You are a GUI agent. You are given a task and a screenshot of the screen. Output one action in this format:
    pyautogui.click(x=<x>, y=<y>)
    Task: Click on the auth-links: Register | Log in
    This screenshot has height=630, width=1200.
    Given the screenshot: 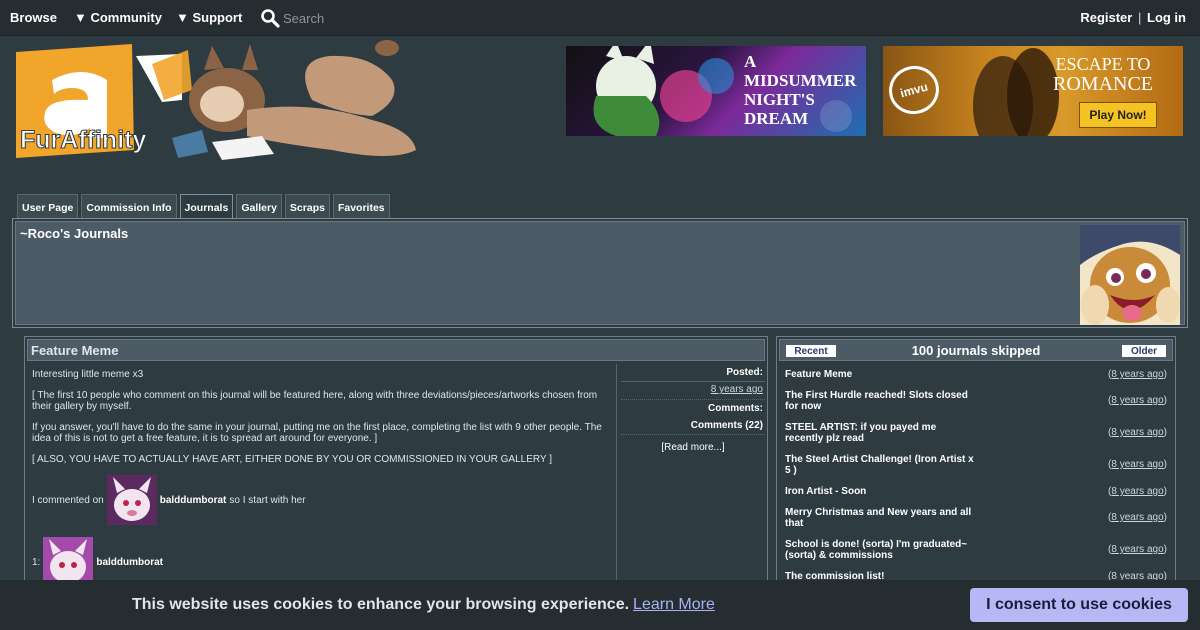 What is the action you would take?
    pyautogui.click(x=1133, y=17)
    